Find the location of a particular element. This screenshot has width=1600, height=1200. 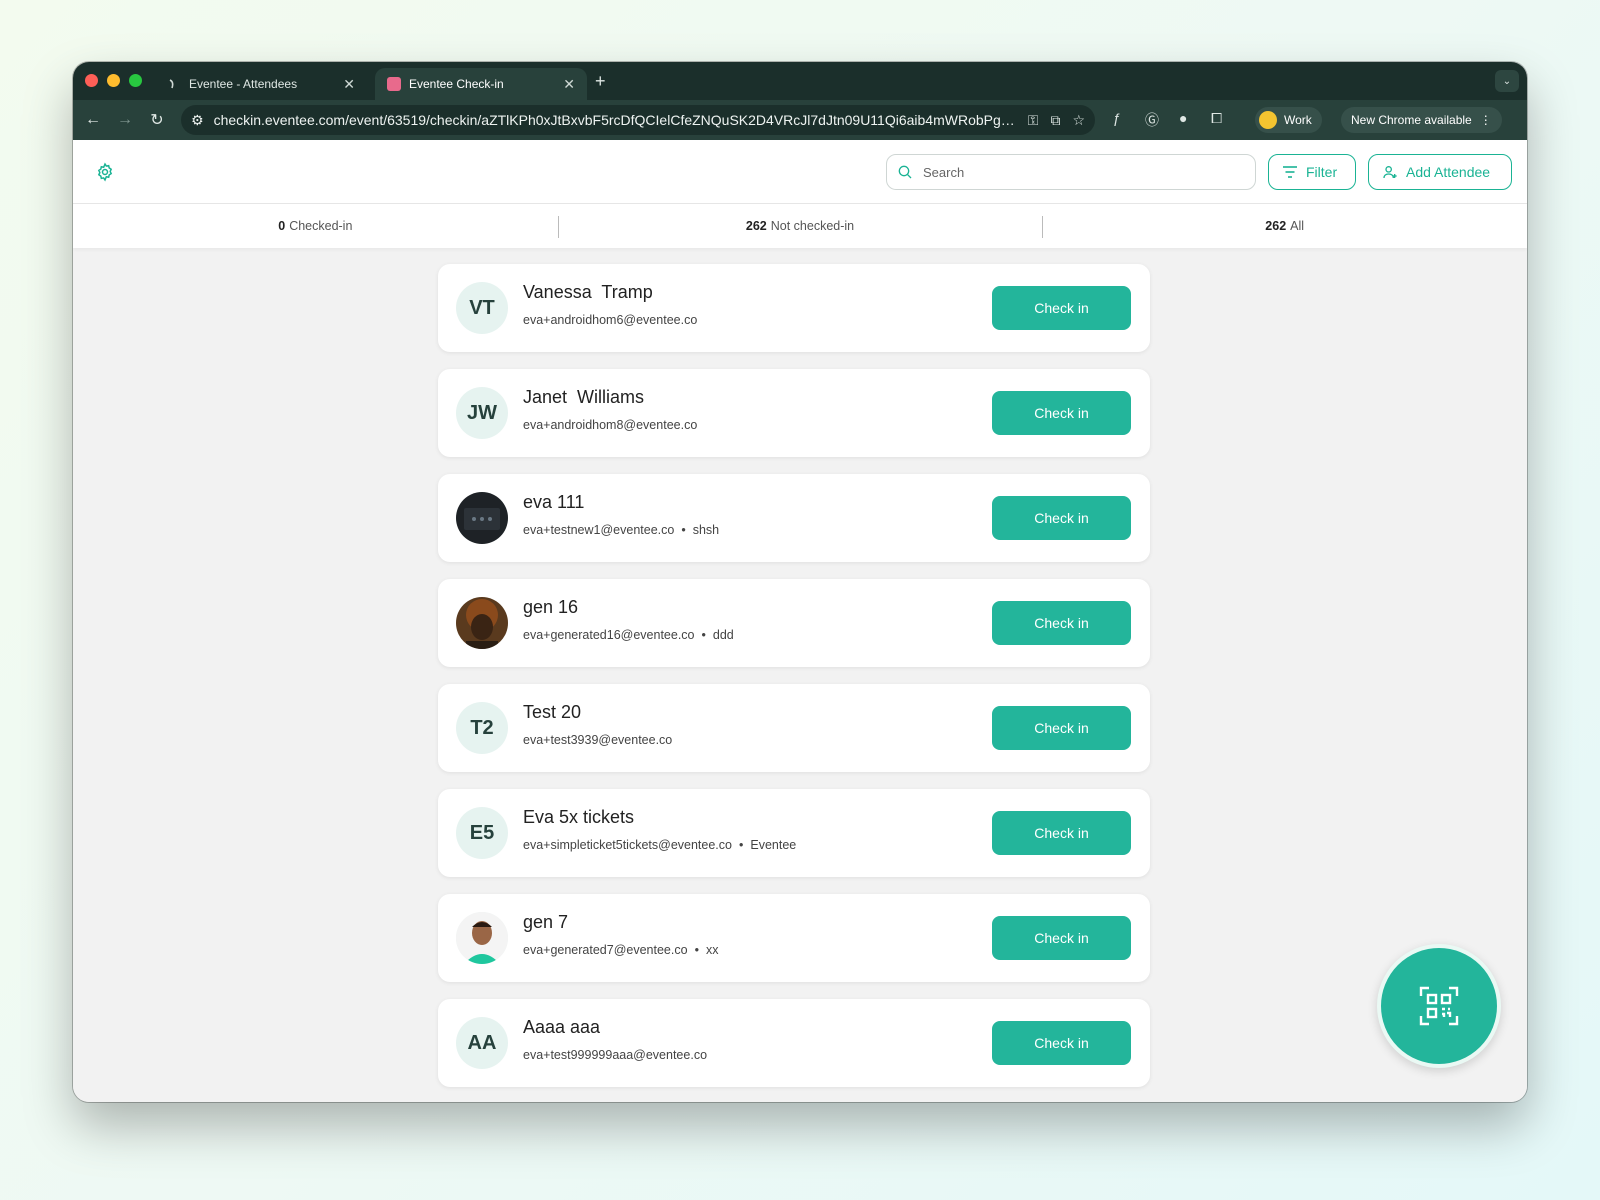

filter-icon is located at coordinates (1290, 172).